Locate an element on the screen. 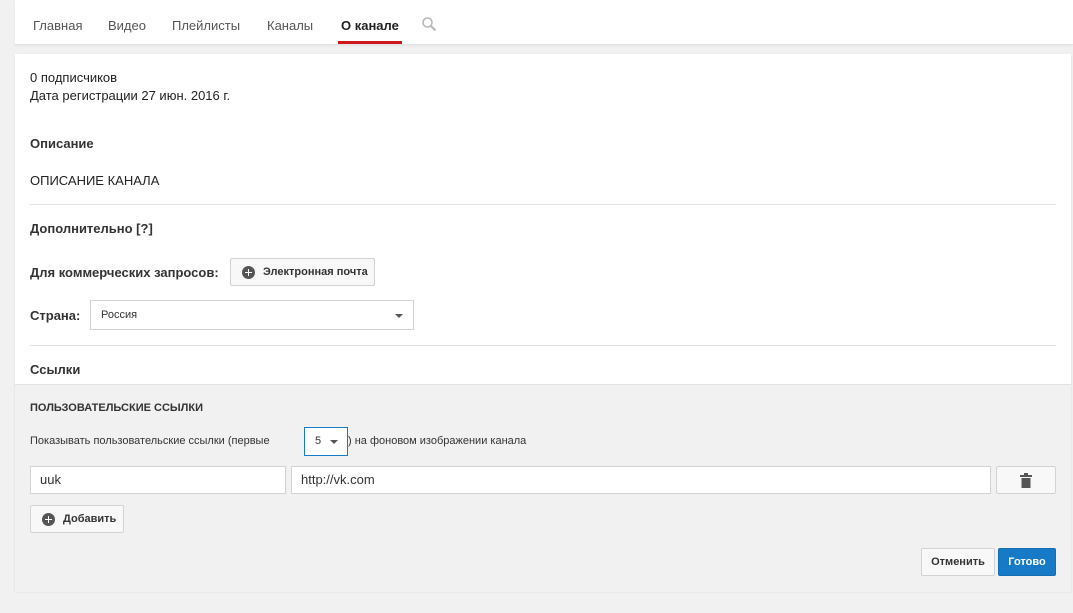 This screenshot has width=1073, height=613. add-link-label: Добавить is located at coordinates (90, 519).